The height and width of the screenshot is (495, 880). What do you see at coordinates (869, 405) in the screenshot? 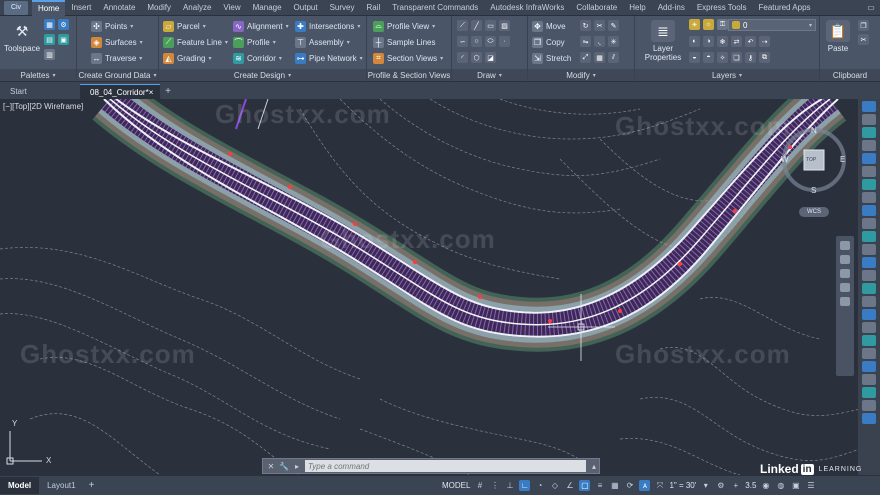
I see `text-icon` at bounding box center [869, 405].